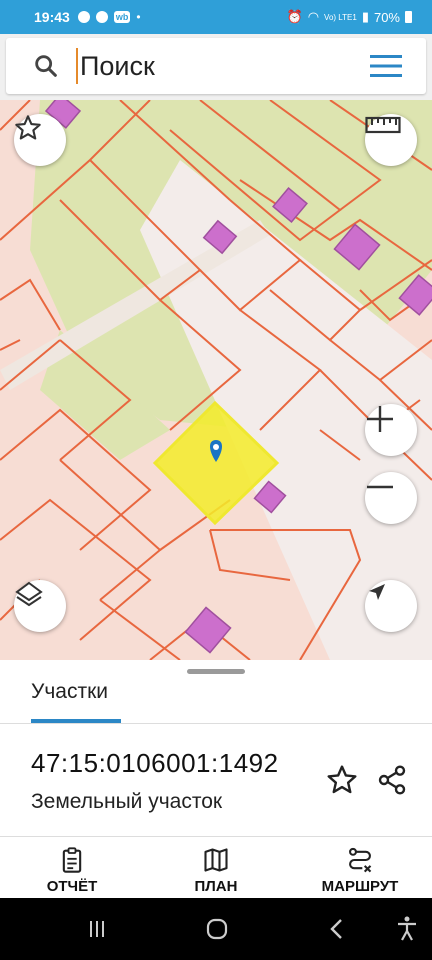 Image resolution: width=432 pixels, height=960 pixels. Describe the element at coordinates (391, 606) in the screenshot. I see `my-location-button` at that location.